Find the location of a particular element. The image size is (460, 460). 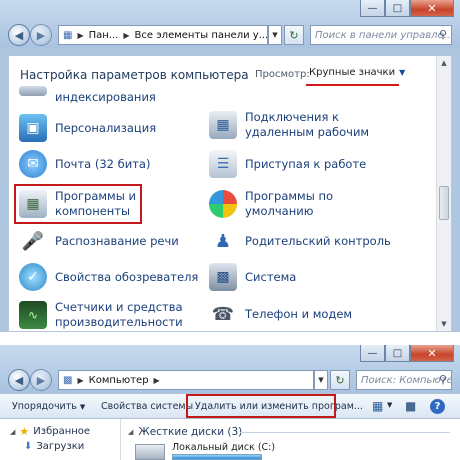

cp-item-label: Свойства обозревателя is located at coordinates (127, 276).